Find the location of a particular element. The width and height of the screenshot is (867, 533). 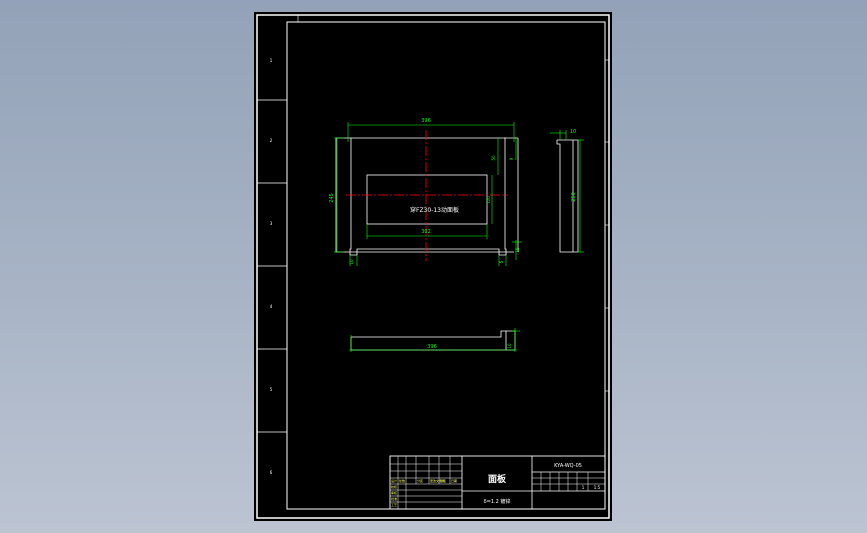

label-count: 处数 is located at coordinates (402, 480).